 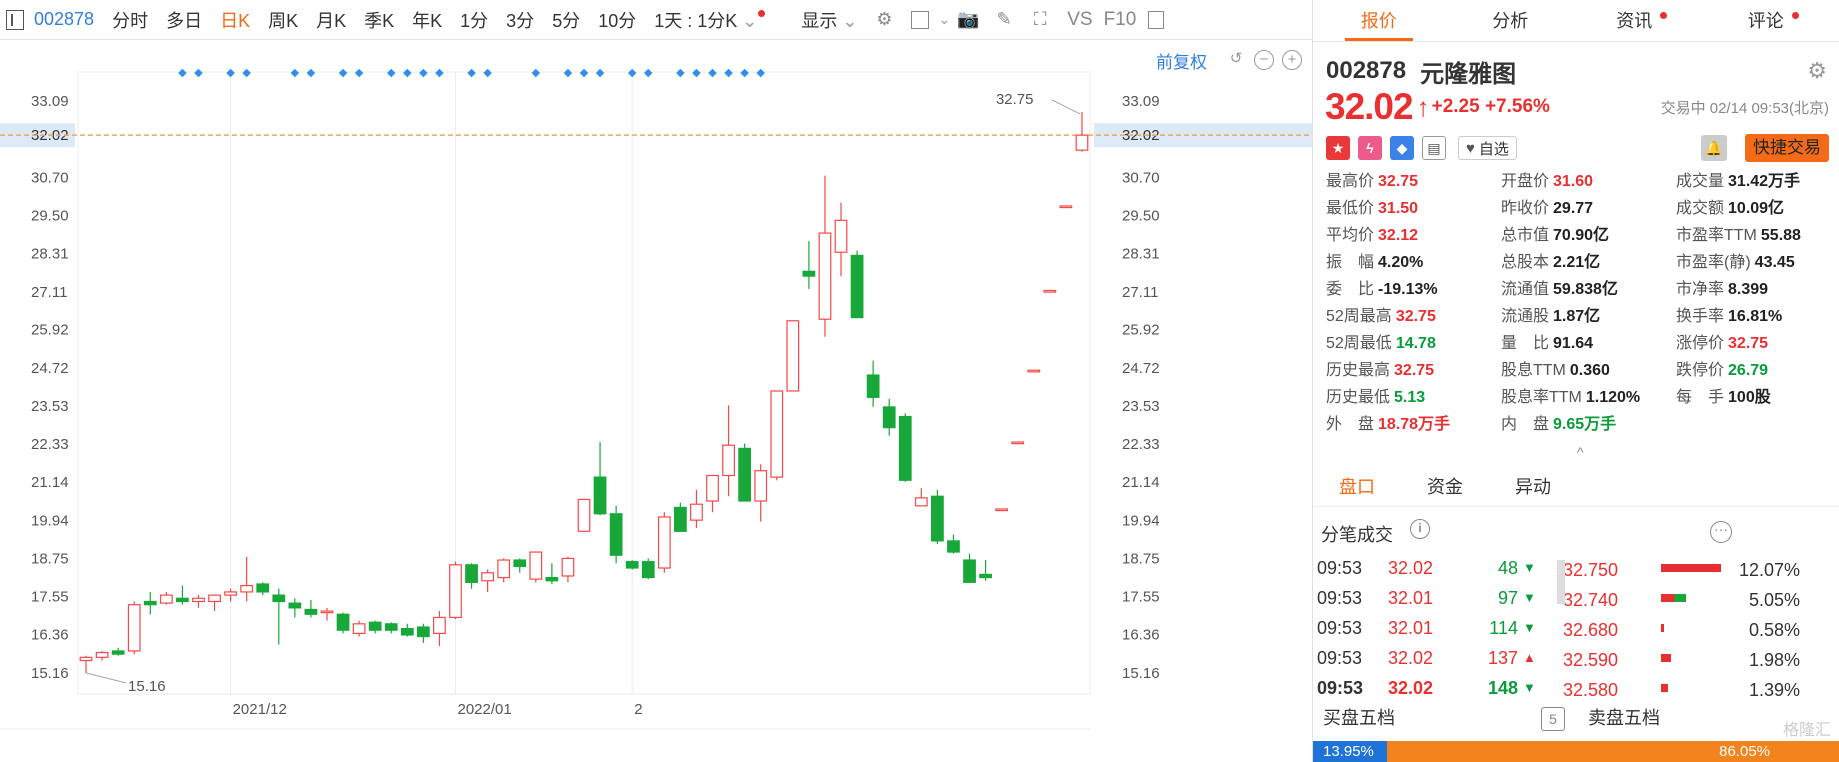 I want to click on compare-button: VS, so click(x=1079, y=20).